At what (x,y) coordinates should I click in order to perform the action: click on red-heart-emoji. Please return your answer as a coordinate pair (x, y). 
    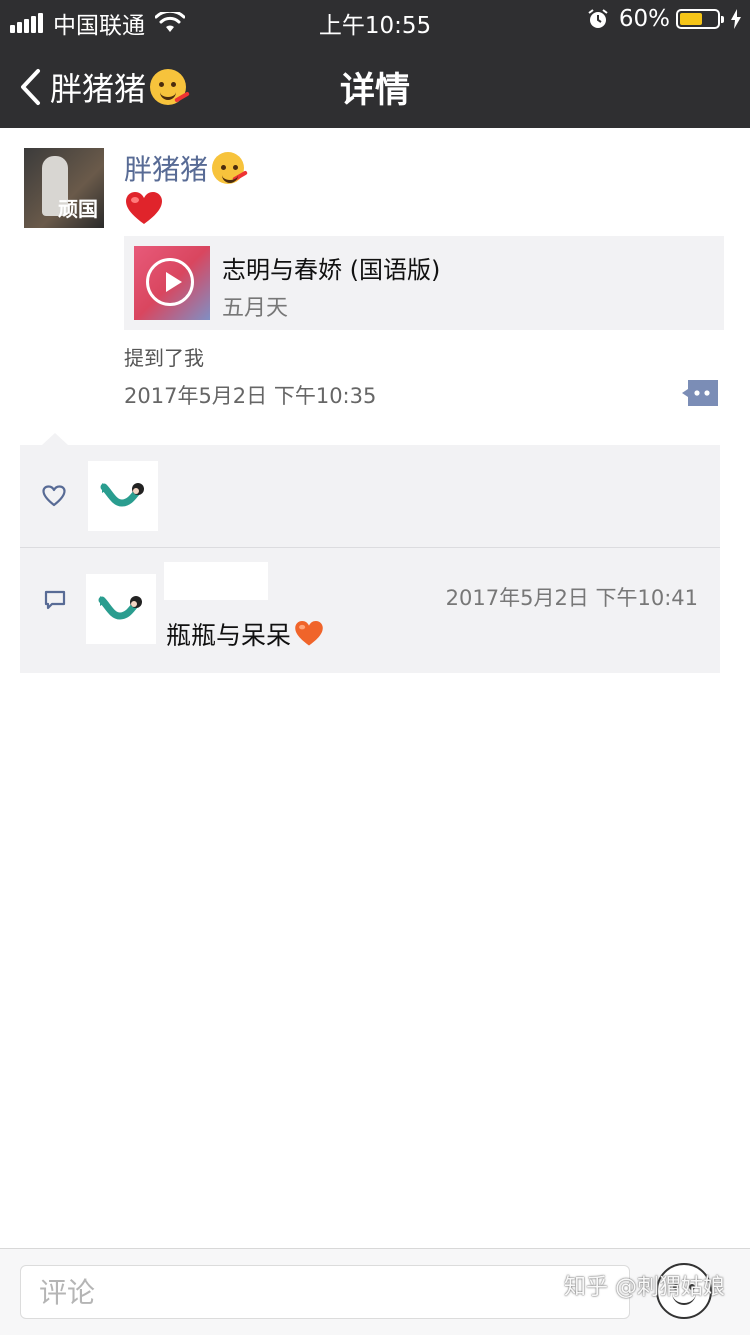
    Looking at the image, I should click on (144, 208).